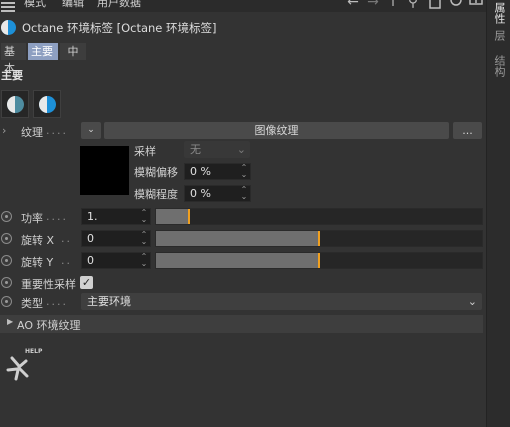 Image resolution: width=510 pixels, height=427 pixels. What do you see at coordinates (319, 216) in the screenshot?
I see `power-slider` at bounding box center [319, 216].